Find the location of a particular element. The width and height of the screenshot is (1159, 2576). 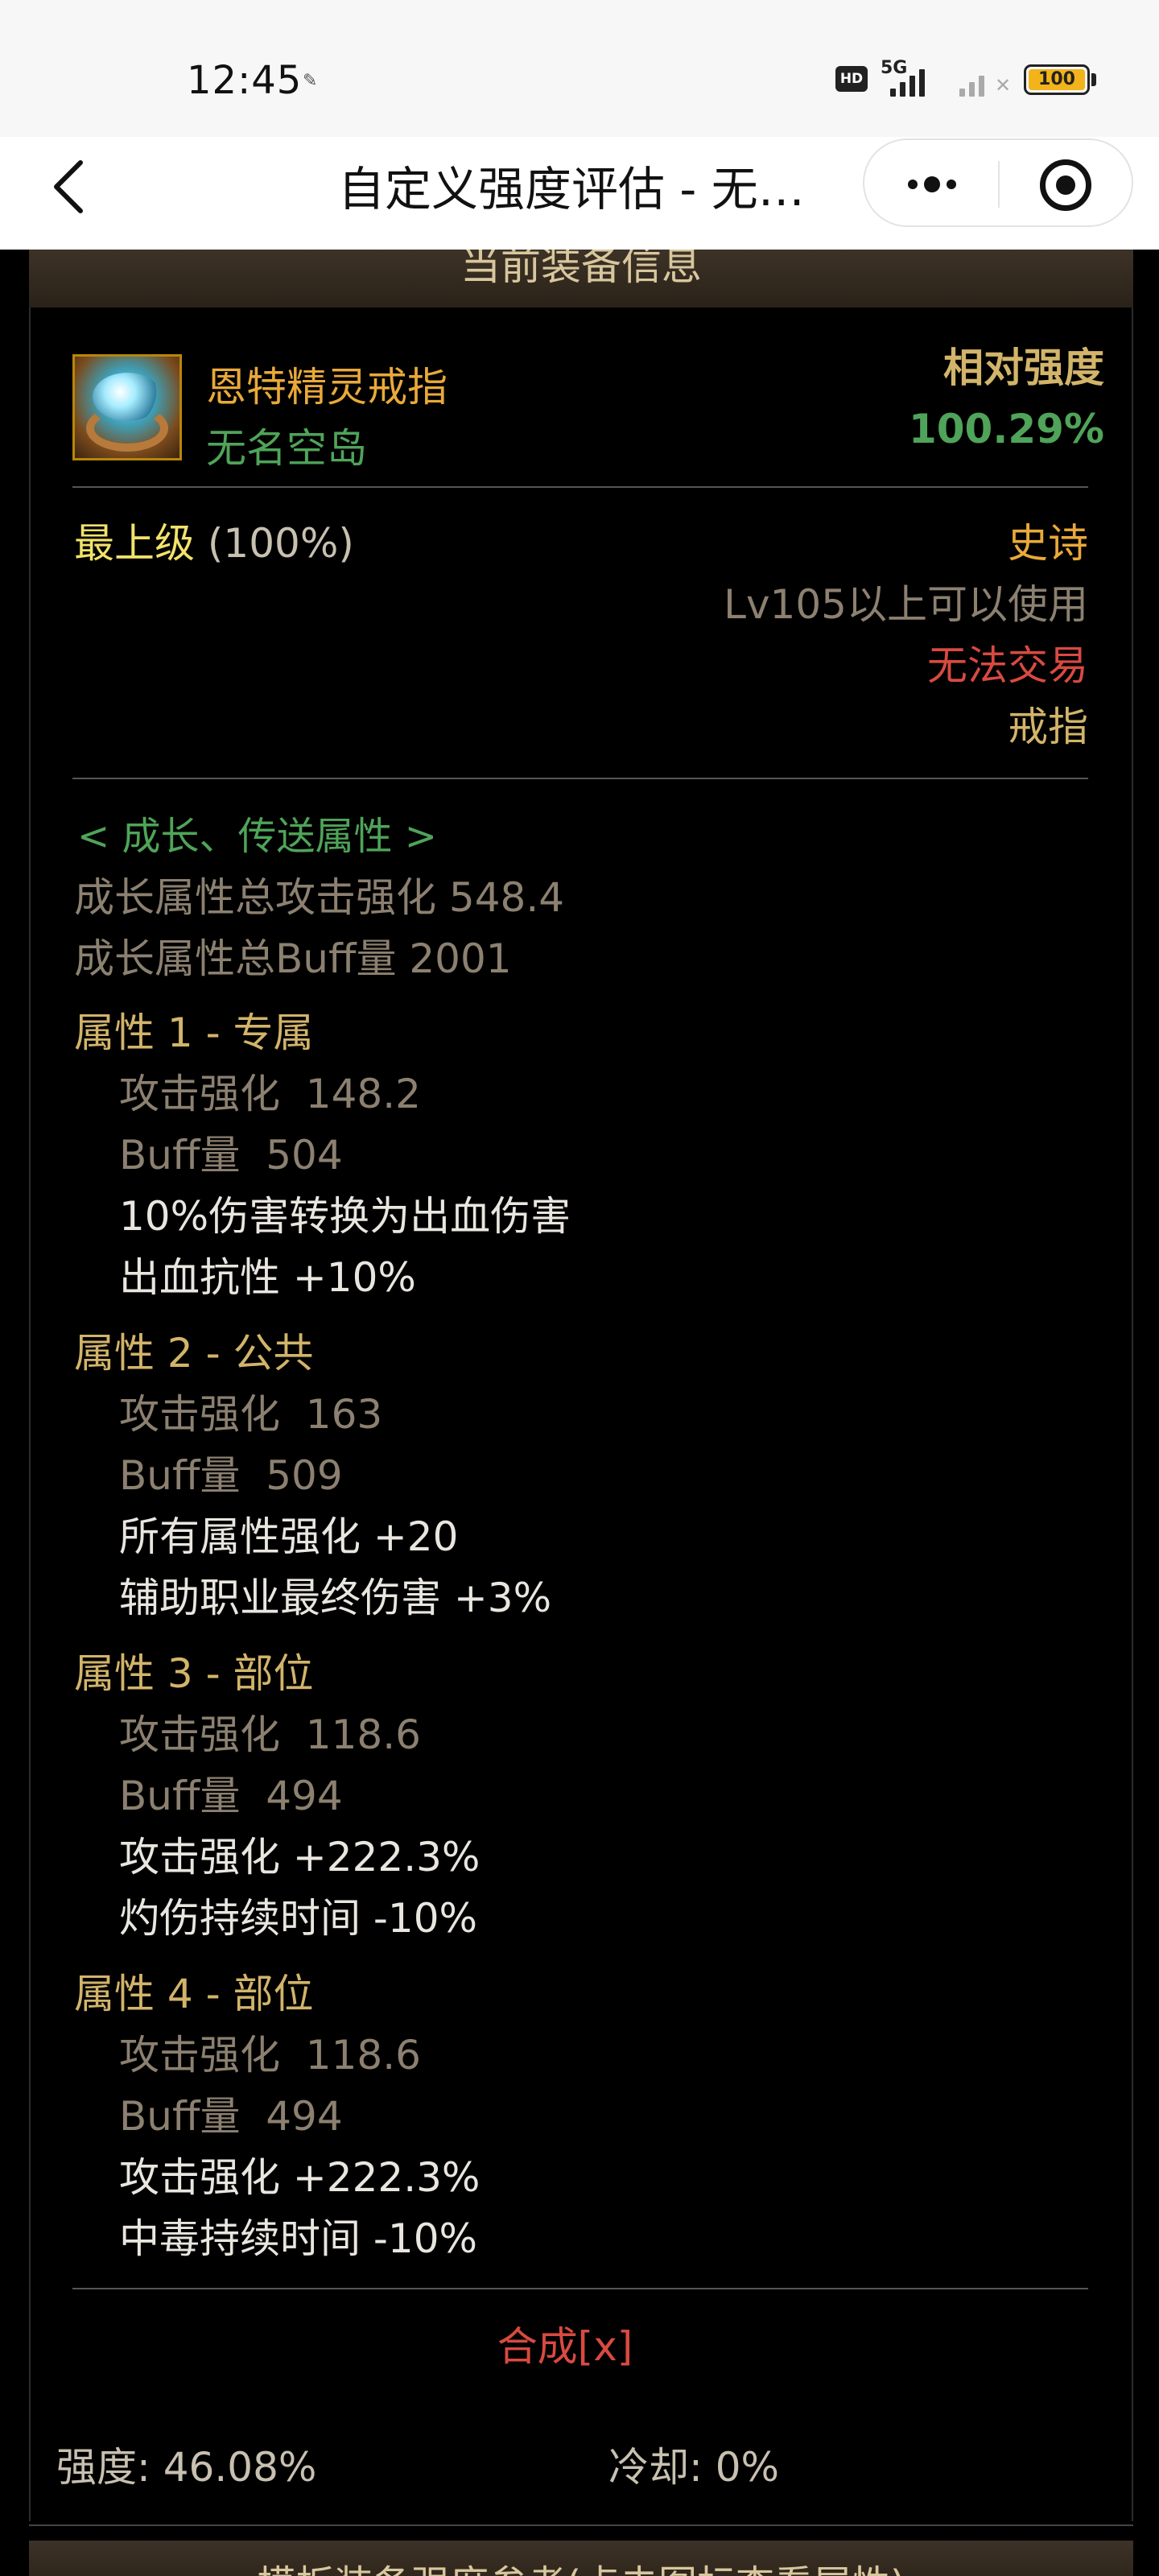

mini-program-capsule is located at coordinates (998, 182).